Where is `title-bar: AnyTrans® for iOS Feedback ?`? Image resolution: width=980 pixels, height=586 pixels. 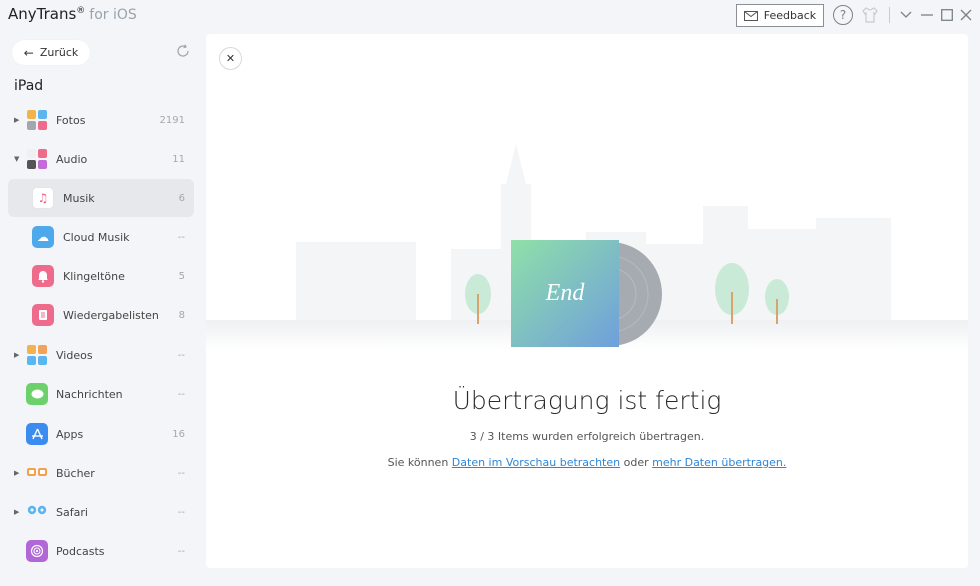 title-bar: AnyTrans® for iOS Feedback ? is located at coordinates (490, 16).